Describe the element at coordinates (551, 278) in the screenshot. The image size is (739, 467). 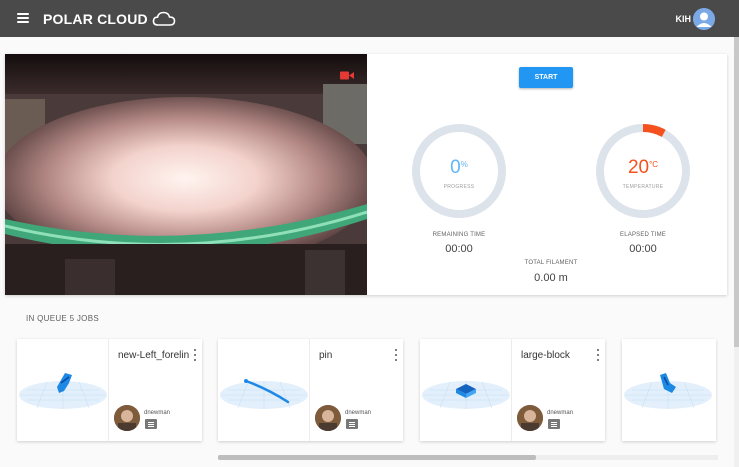
I see `total-filament-value: 0.00 m` at that location.